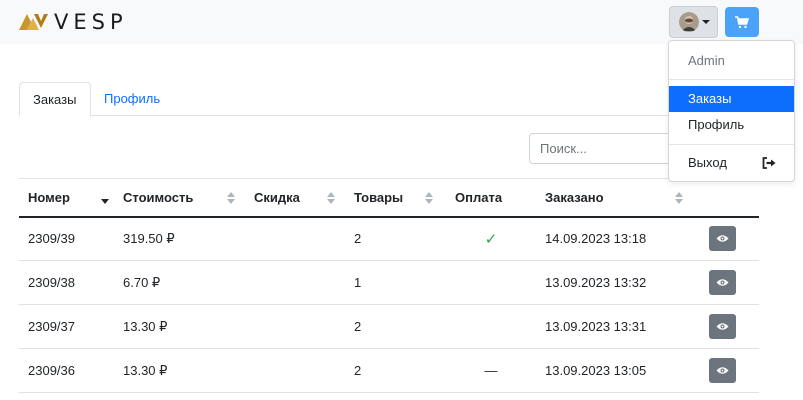 Image resolution: width=803 pixels, height=400 pixels. I want to click on table-row: 2309/37 13.30 ₽ 2 13.09.2023 13:31, so click(389, 326).